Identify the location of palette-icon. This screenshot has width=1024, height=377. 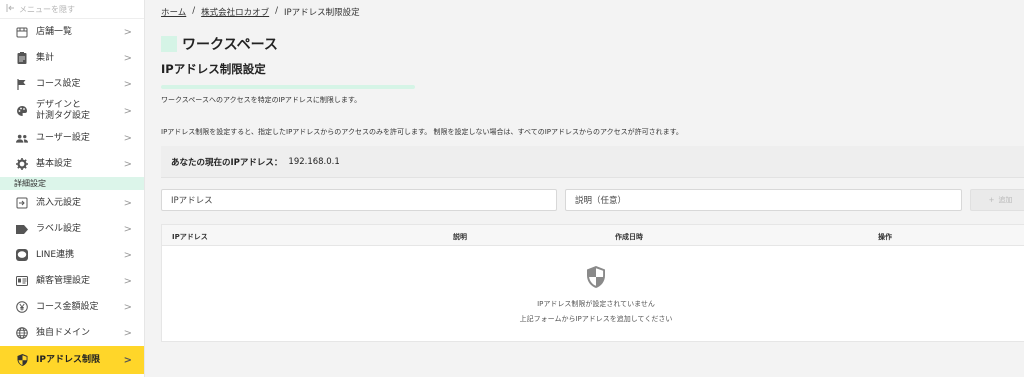
(22, 111).